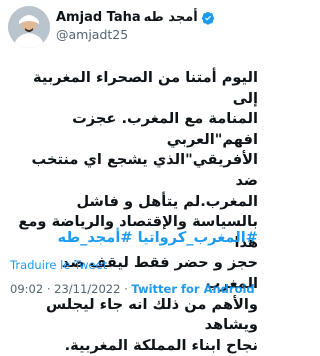  What do you see at coordinates (198, 237) in the screenshot?
I see `hashtag-link: #المغرب_كرواتيا` at bounding box center [198, 237].